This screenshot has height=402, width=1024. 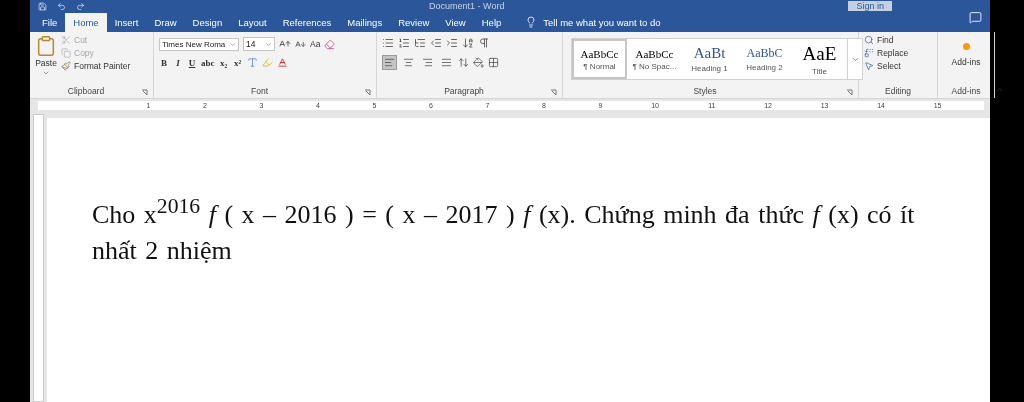 I want to click on pointer-icon, so click(x=869, y=66).